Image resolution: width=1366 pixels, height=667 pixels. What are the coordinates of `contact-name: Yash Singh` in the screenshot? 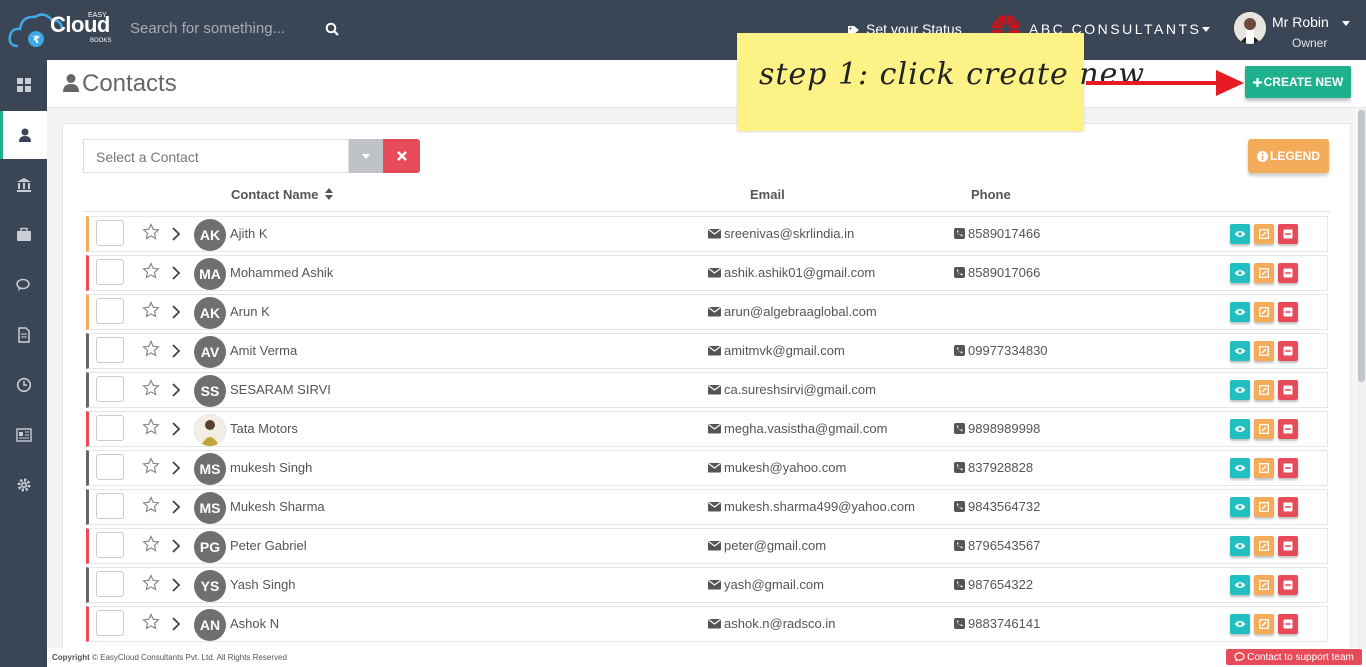 It's located at (263, 584).